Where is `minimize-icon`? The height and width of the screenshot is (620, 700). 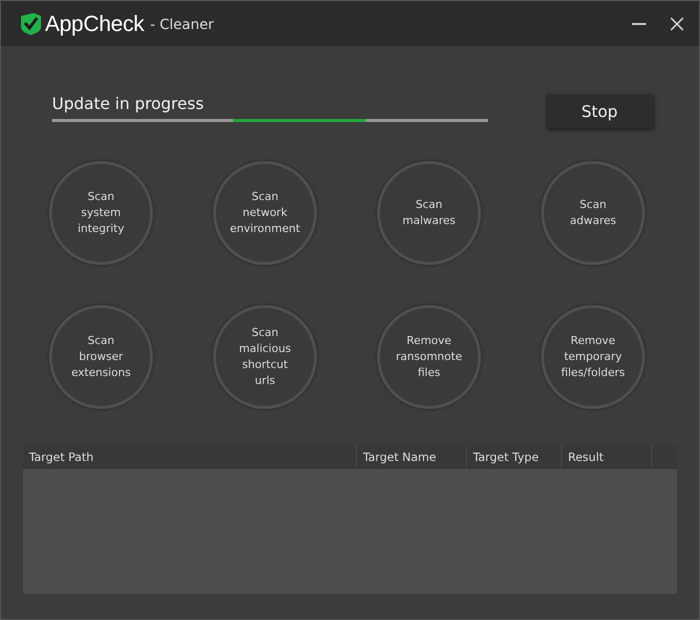 minimize-icon is located at coordinates (639, 23).